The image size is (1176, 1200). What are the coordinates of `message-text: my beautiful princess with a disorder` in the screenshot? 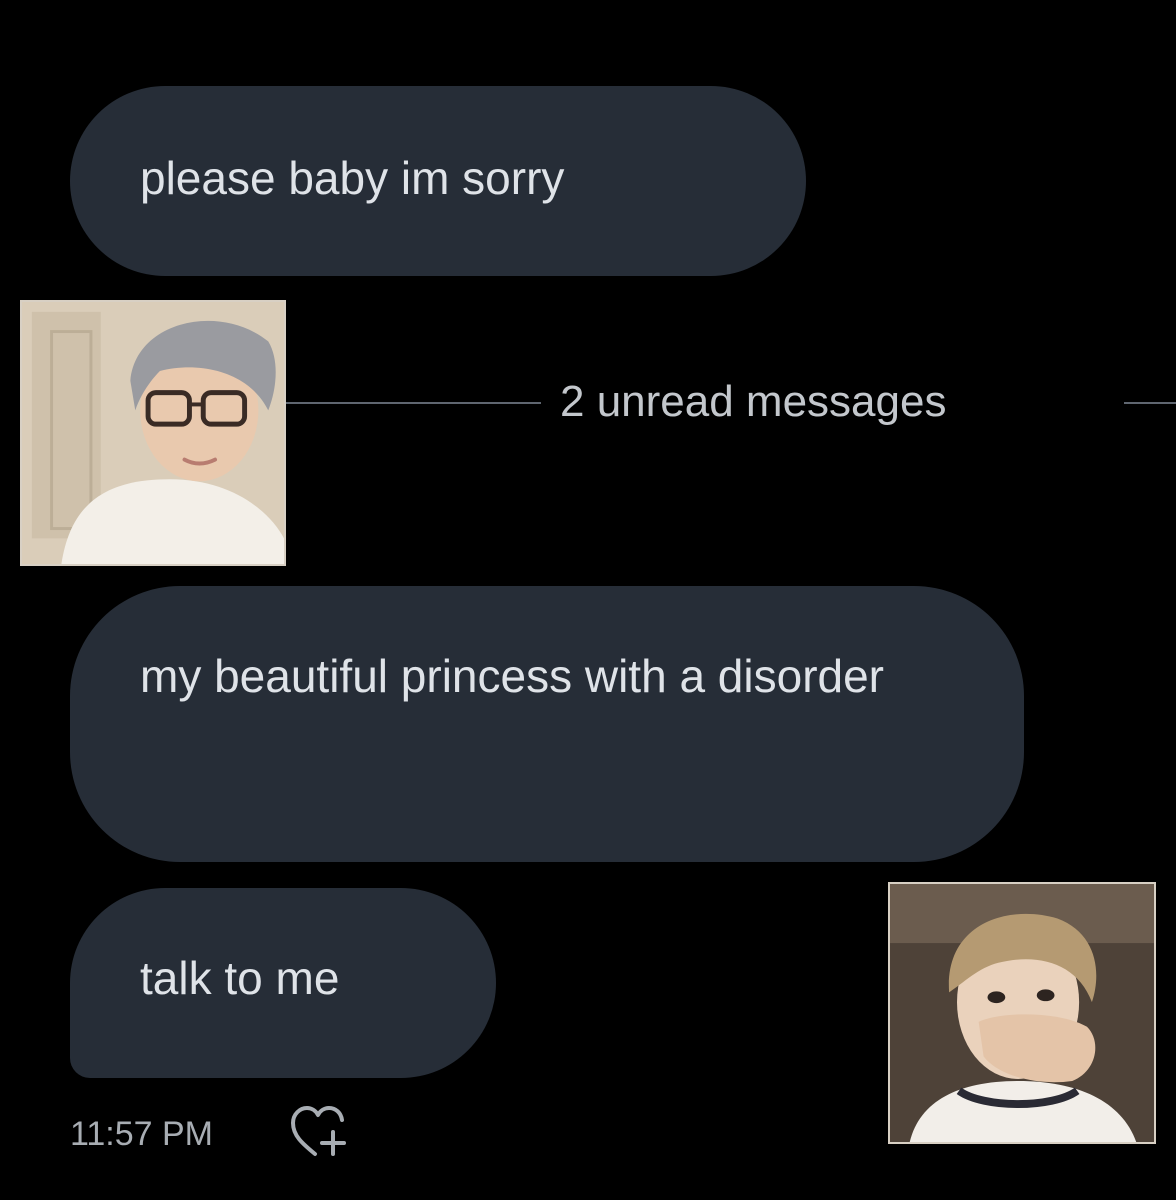 It's located at (512, 676).